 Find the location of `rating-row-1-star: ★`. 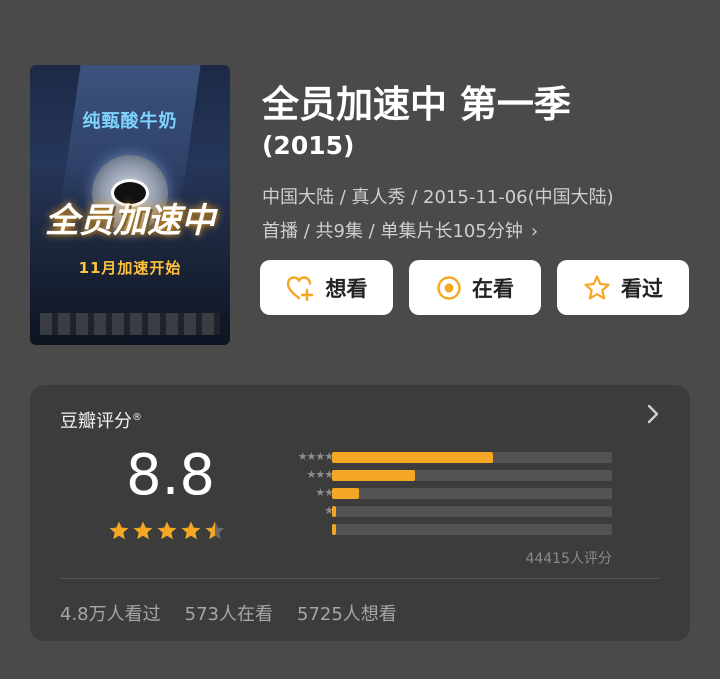

rating-row-1-star: ★ is located at coordinates (447, 533).